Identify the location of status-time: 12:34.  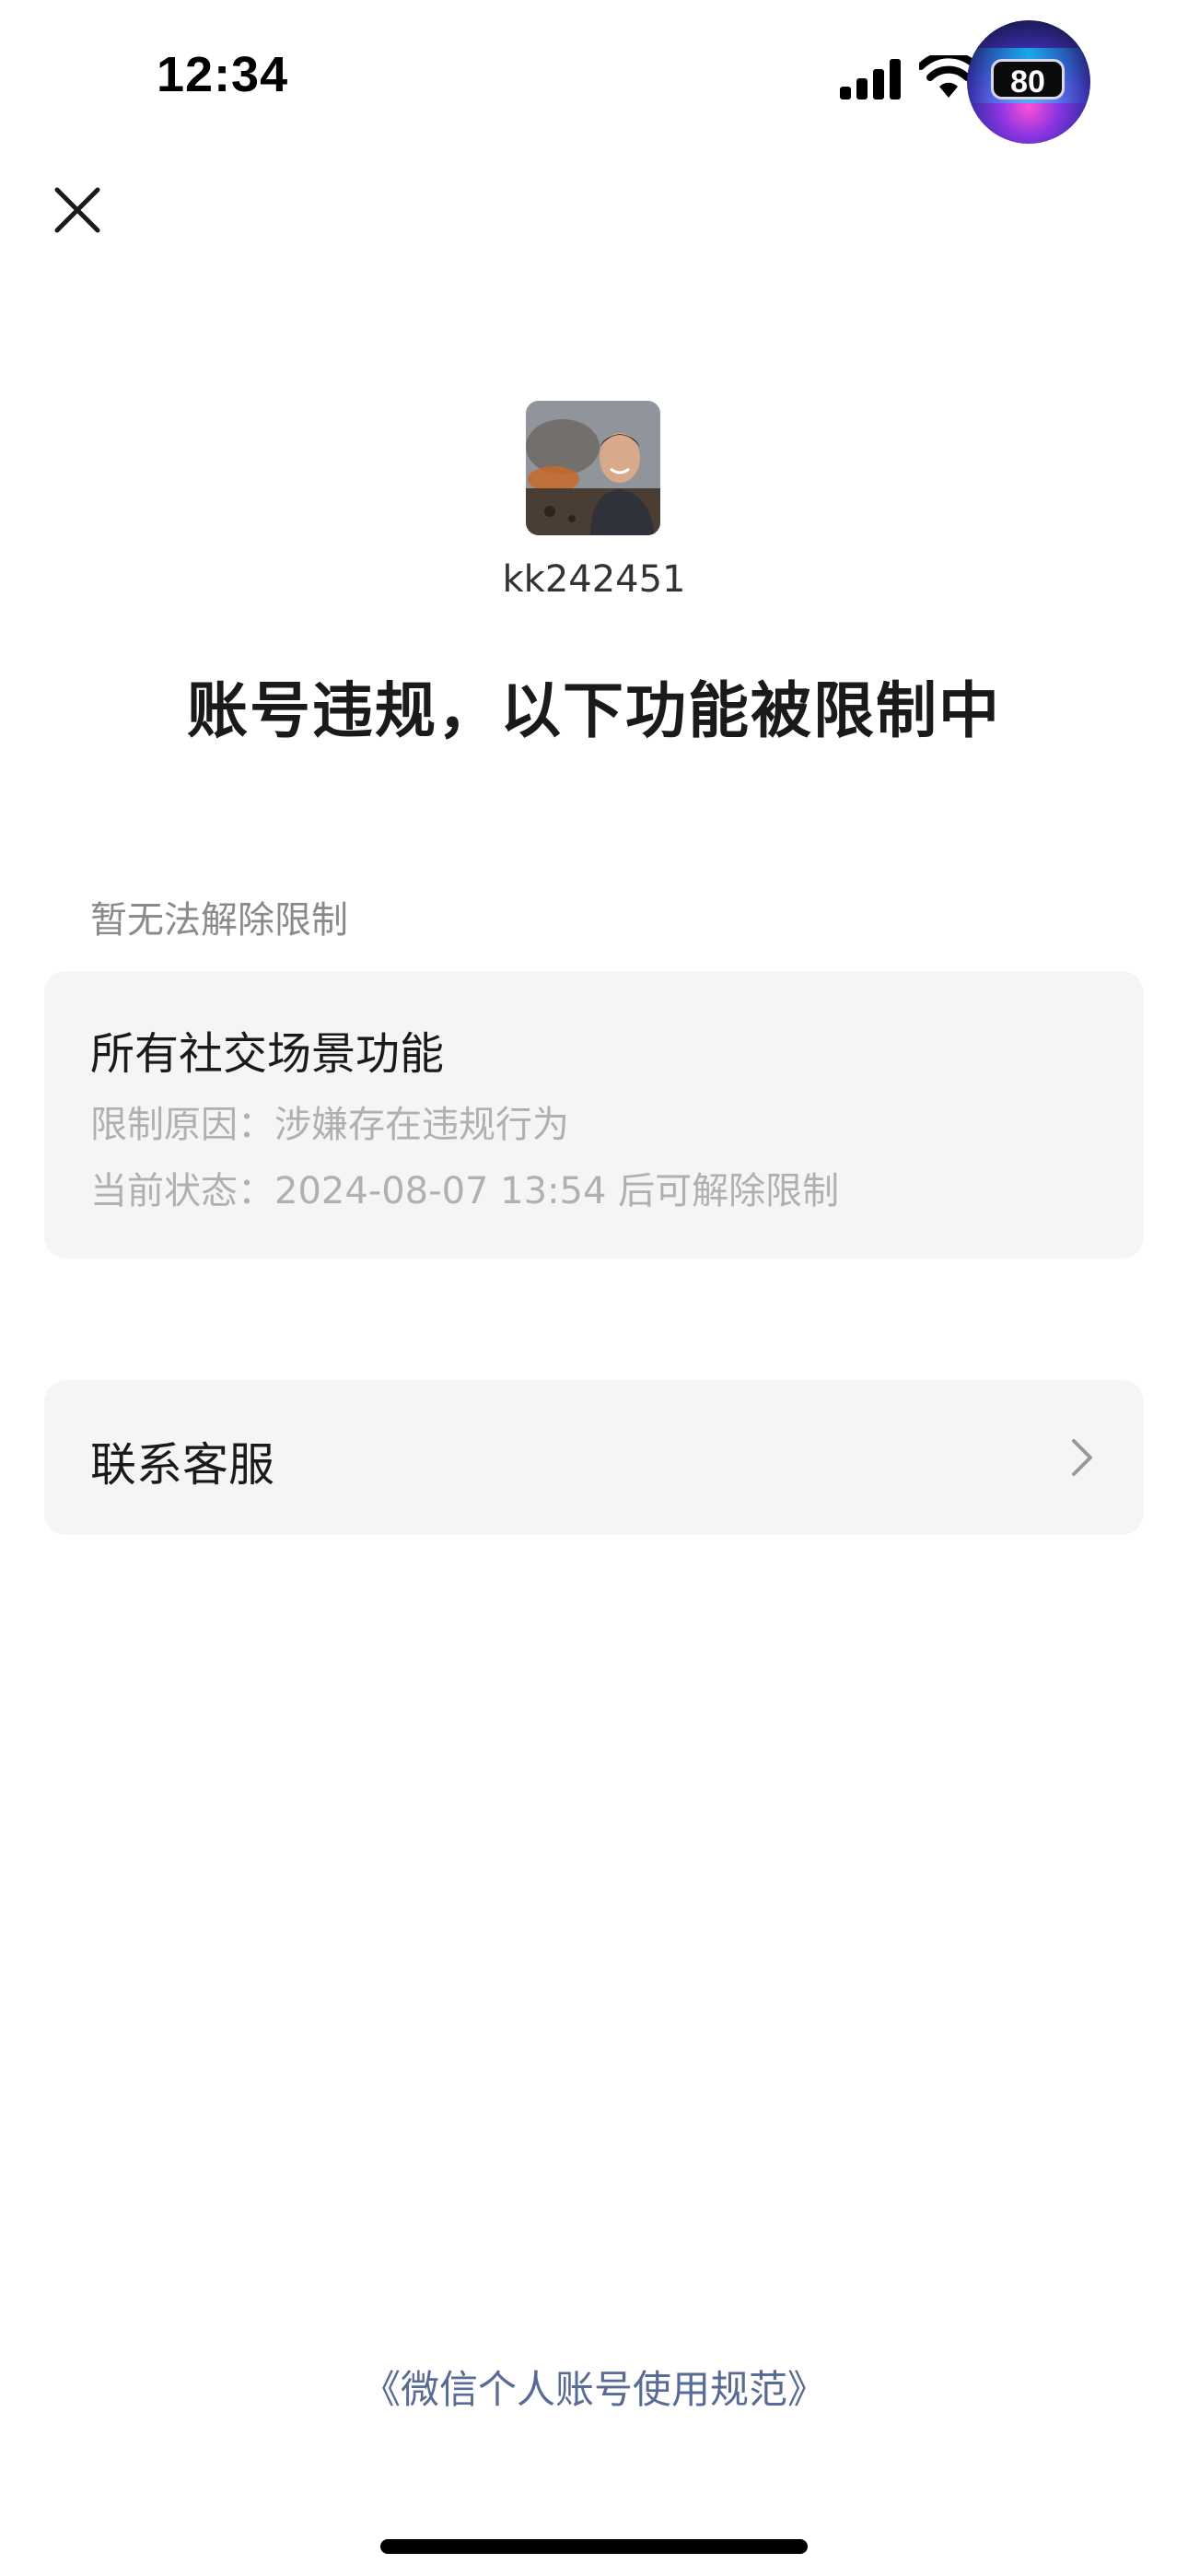
(223, 74).